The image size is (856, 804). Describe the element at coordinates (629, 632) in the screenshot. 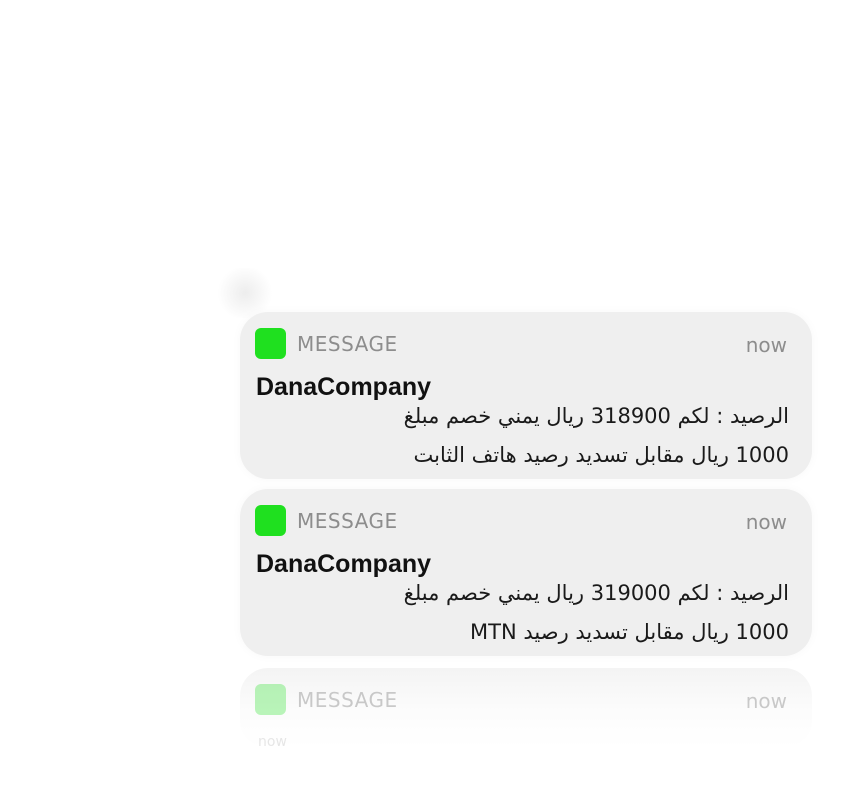

I see `notification-body-line-2: 1000 ريال مقابل تسديد رصيد MTN` at that location.